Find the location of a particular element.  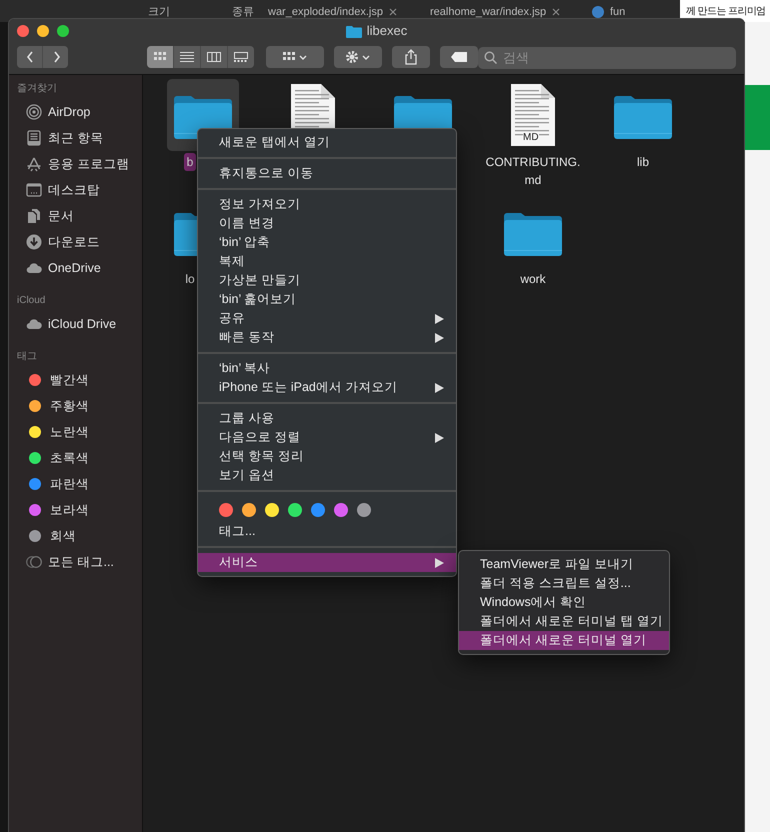

menu-item: TeamViewer로 파일 보내기 is located at coordinates (564, 564).